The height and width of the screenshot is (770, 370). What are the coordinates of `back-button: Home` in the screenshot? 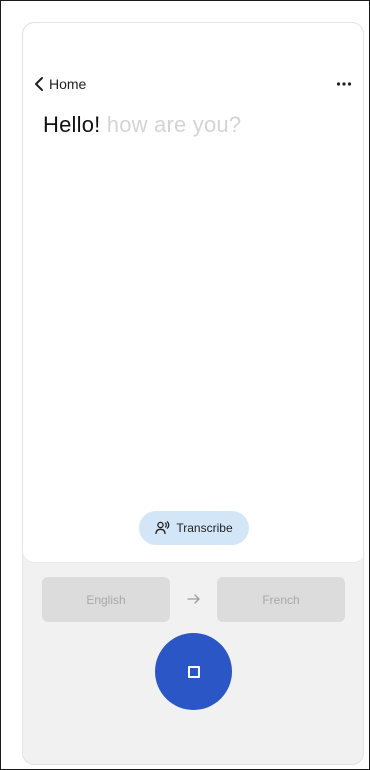 It's located at (59, 84).